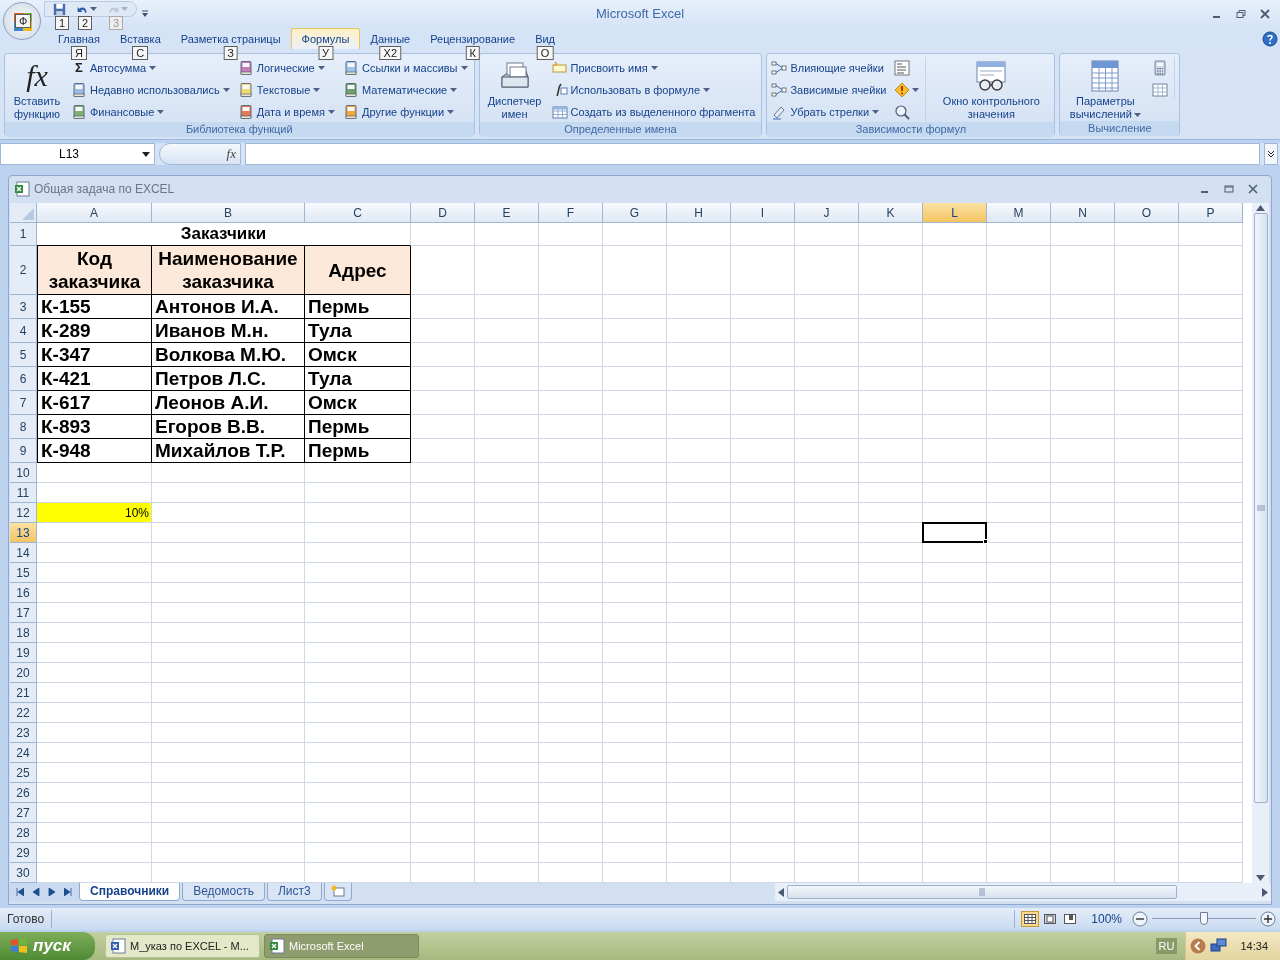 The height and width of the screenshot is (960, 1280). I want to click on row-header: 3, so click(23, 307).